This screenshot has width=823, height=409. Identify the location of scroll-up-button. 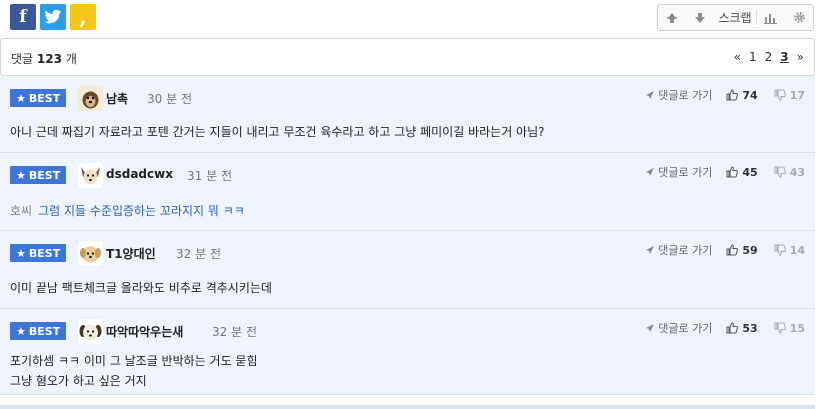
(672, 17).